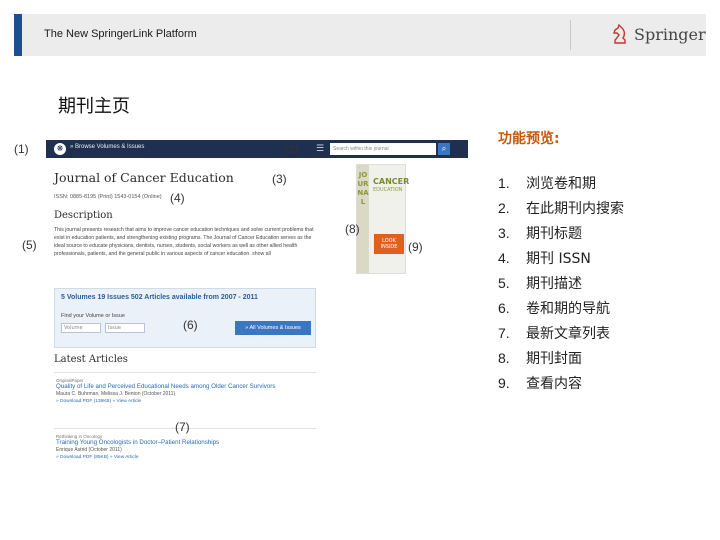 Image resolution: width=720 pixels, height=540 pixels. What do you see at coordinates (91, 359) in the screenshot?
I see `latest-articles-heading: Latest Articles` at bounding box center [91, 359].